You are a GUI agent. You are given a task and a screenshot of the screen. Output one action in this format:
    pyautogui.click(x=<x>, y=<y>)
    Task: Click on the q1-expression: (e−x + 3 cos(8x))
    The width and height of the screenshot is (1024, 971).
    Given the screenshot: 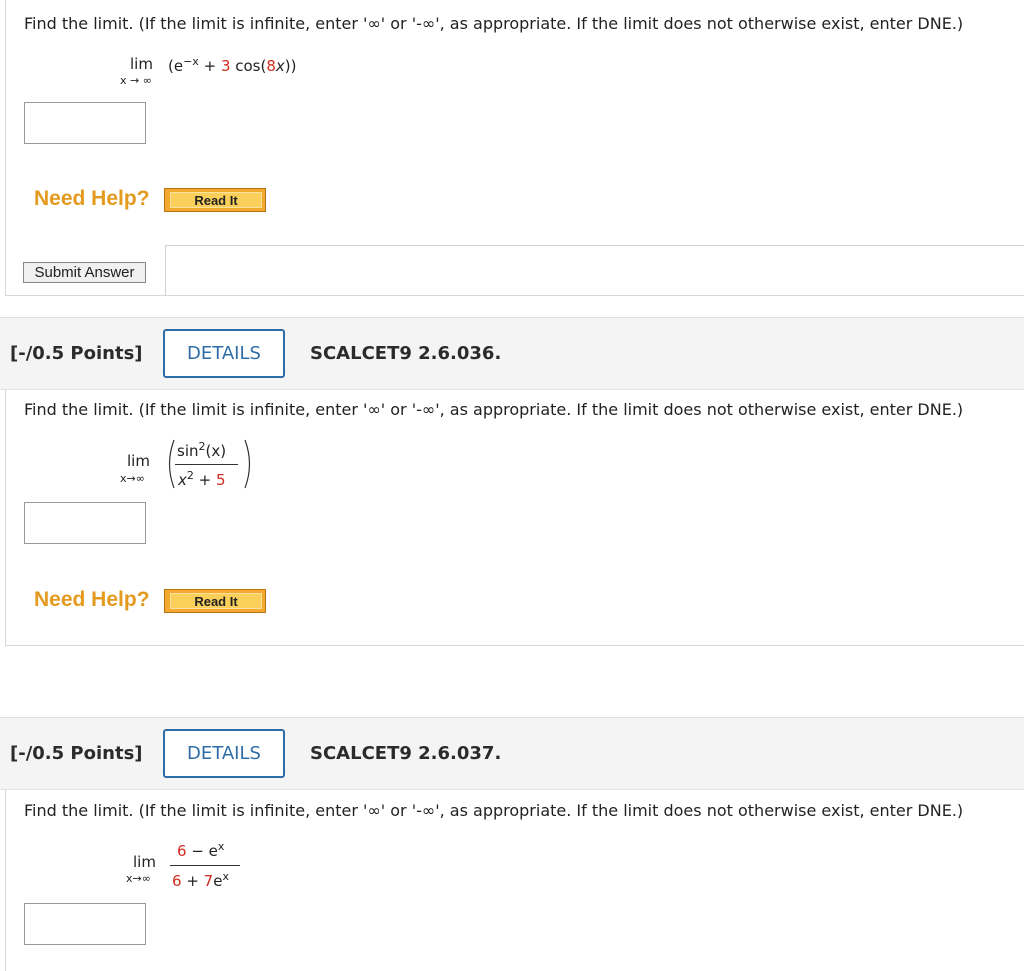 What is the action you would take?
    pyautogui.click(x=232, y=65)
    